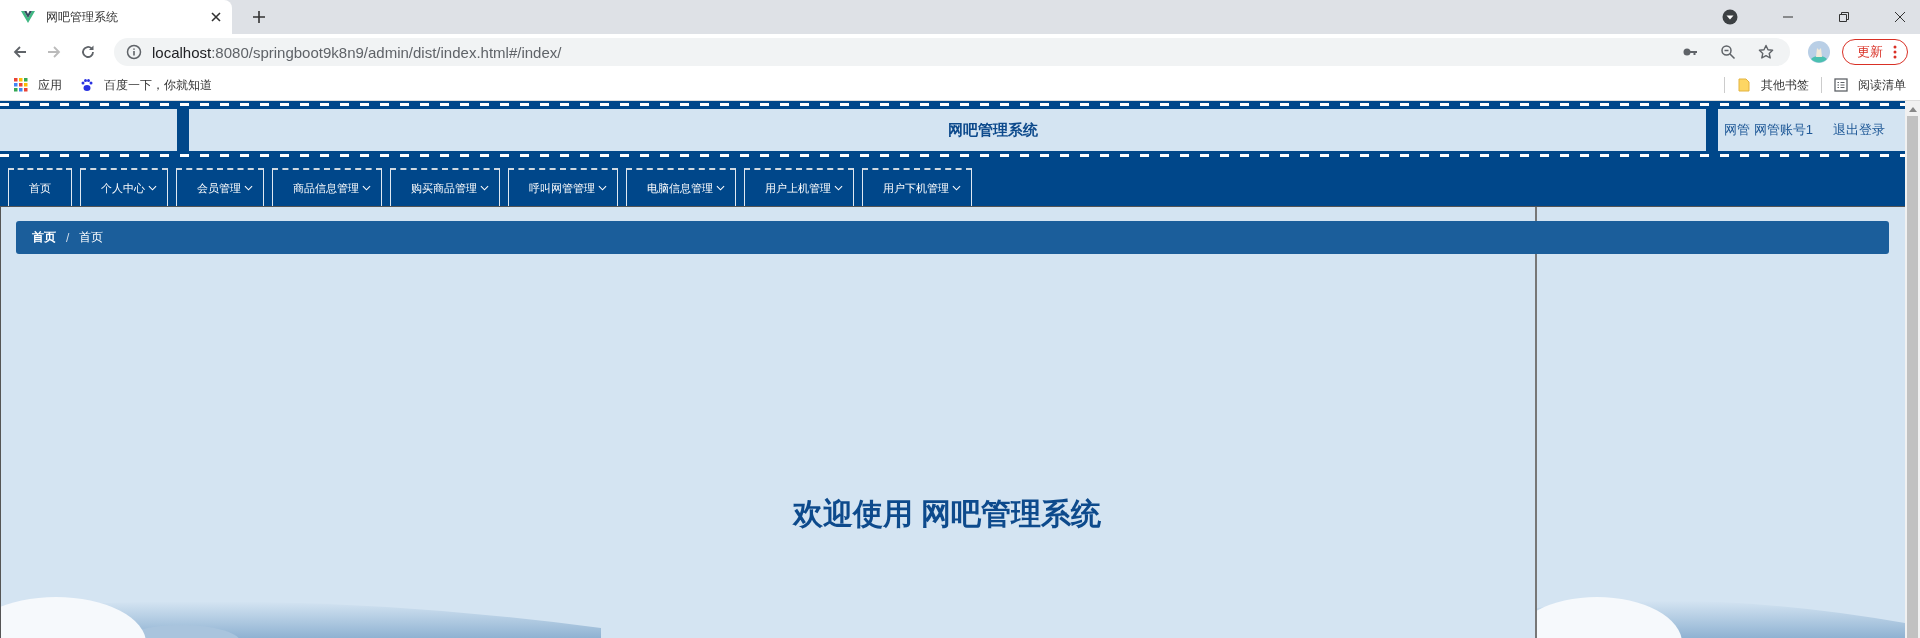 Image resolution: width=1920 pixels, height=638 pixels. I want to click on info-icon, so click(134, 52).